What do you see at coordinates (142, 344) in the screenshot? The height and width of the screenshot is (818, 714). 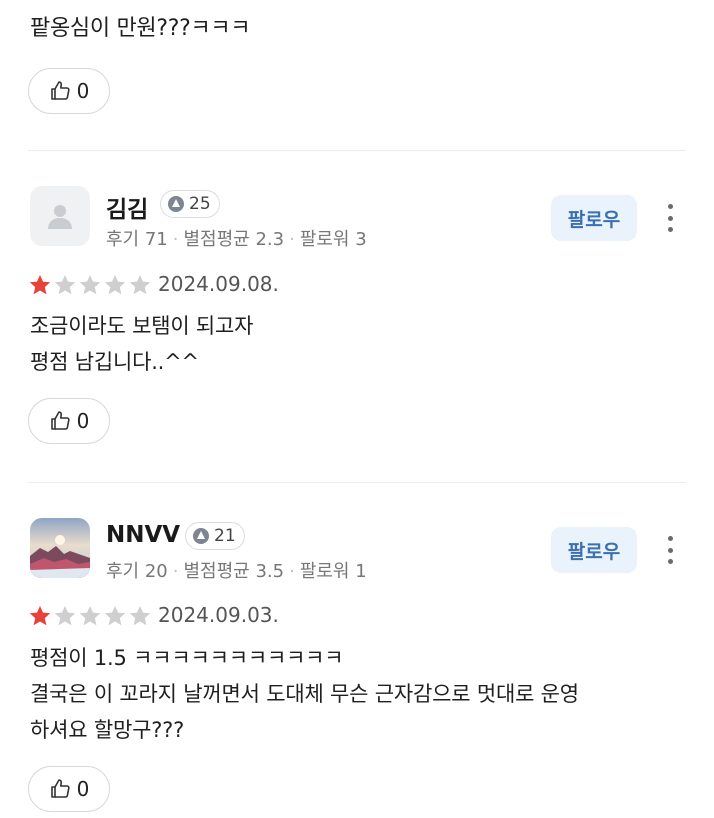 I see `review-text: 조금이라도 보탬이 되고자 평점 남깁니다..^^` at bounding box center [142, 344].